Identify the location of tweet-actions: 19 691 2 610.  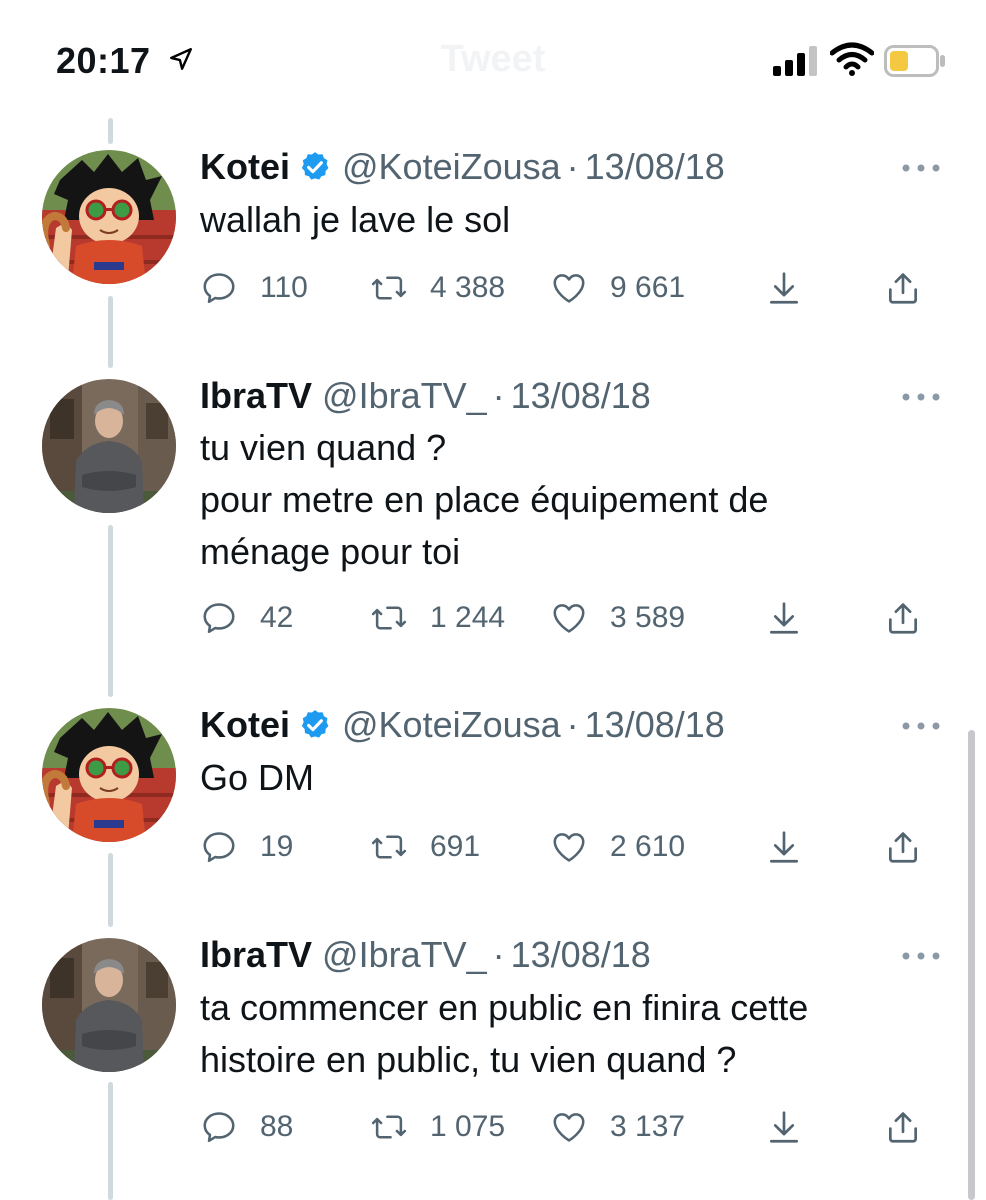
(570, 847).